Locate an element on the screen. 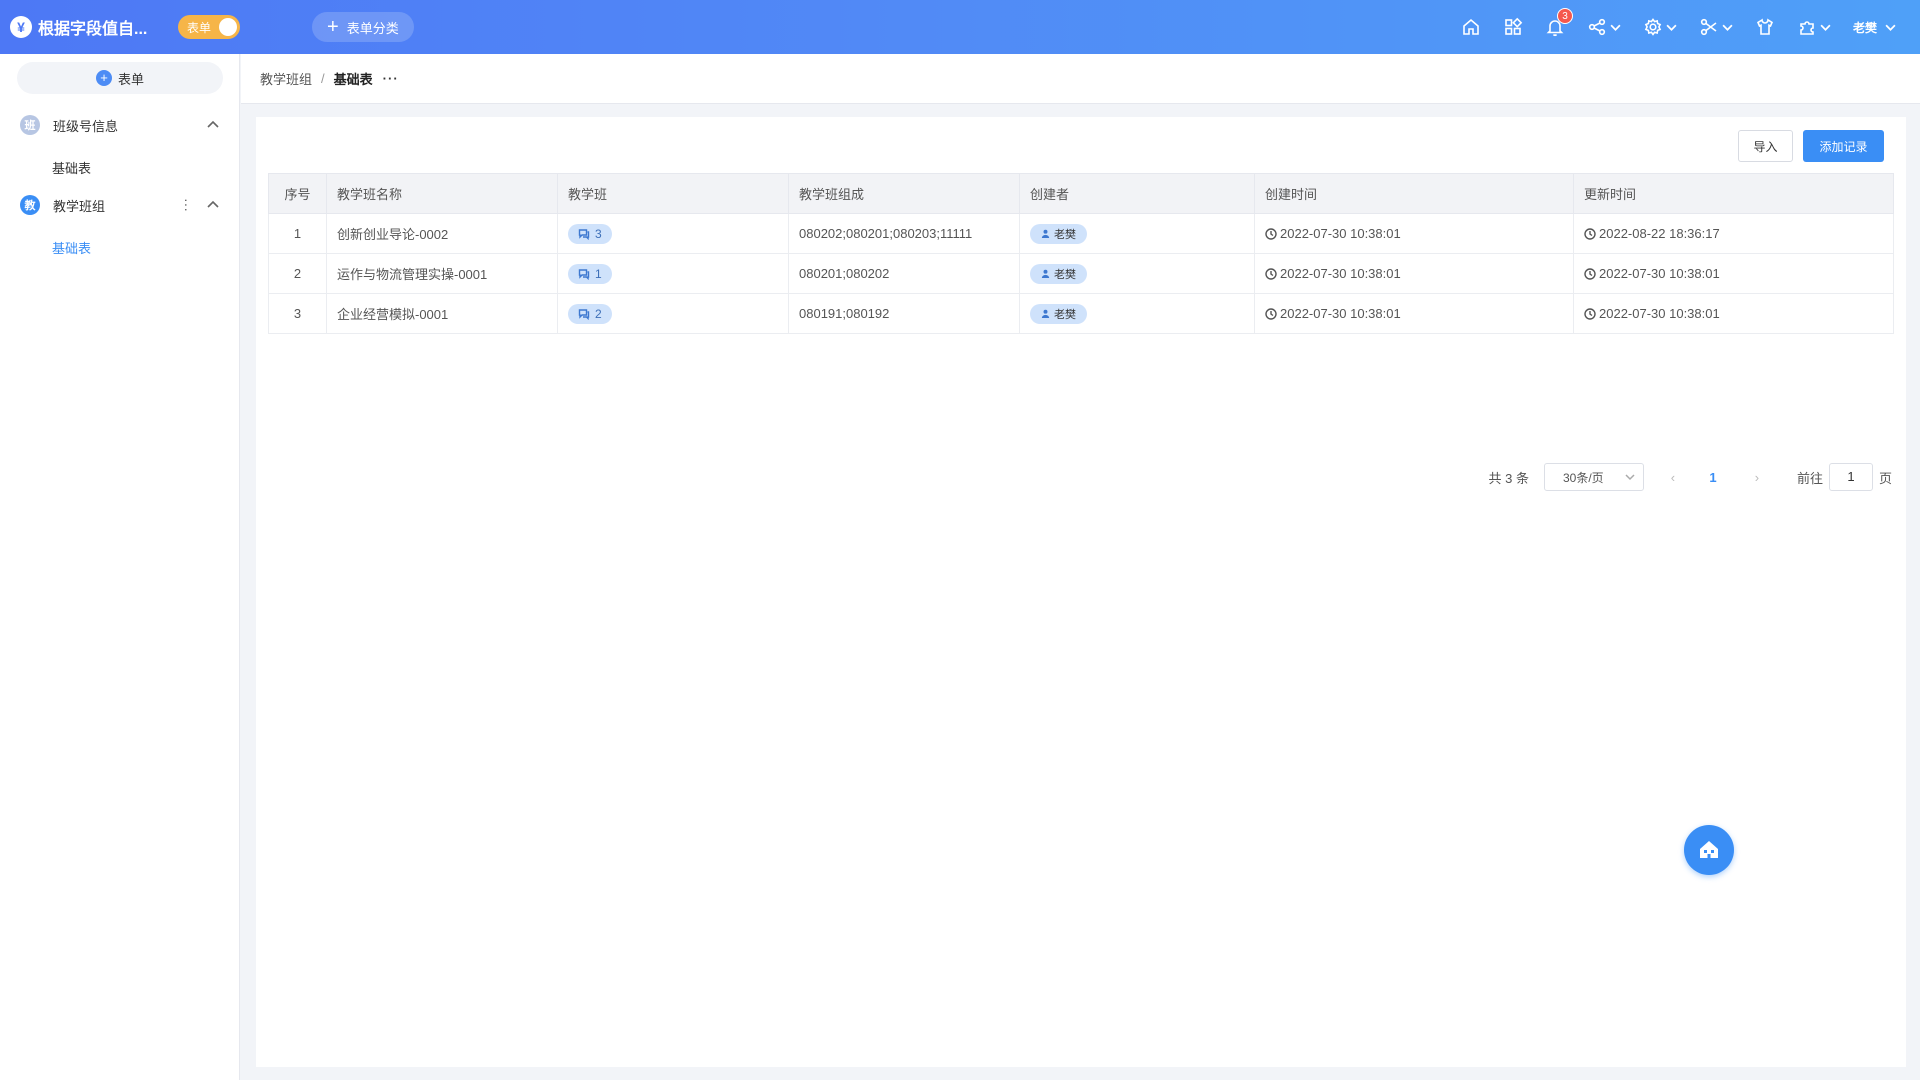  goto-page-input: 1 is located at coordinates (1850, 477).